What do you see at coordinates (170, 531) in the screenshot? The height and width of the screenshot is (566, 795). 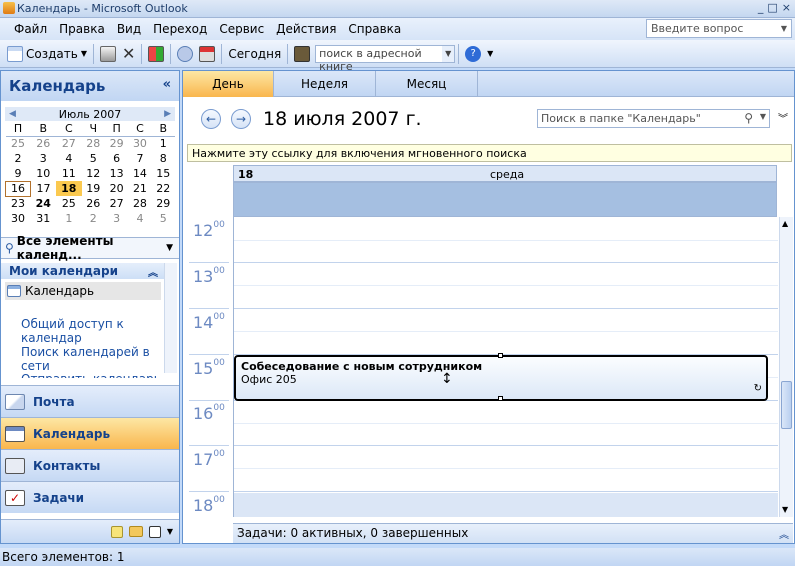 I see `configure-buttons-icon: ▼` at bounding box center [170, 531].